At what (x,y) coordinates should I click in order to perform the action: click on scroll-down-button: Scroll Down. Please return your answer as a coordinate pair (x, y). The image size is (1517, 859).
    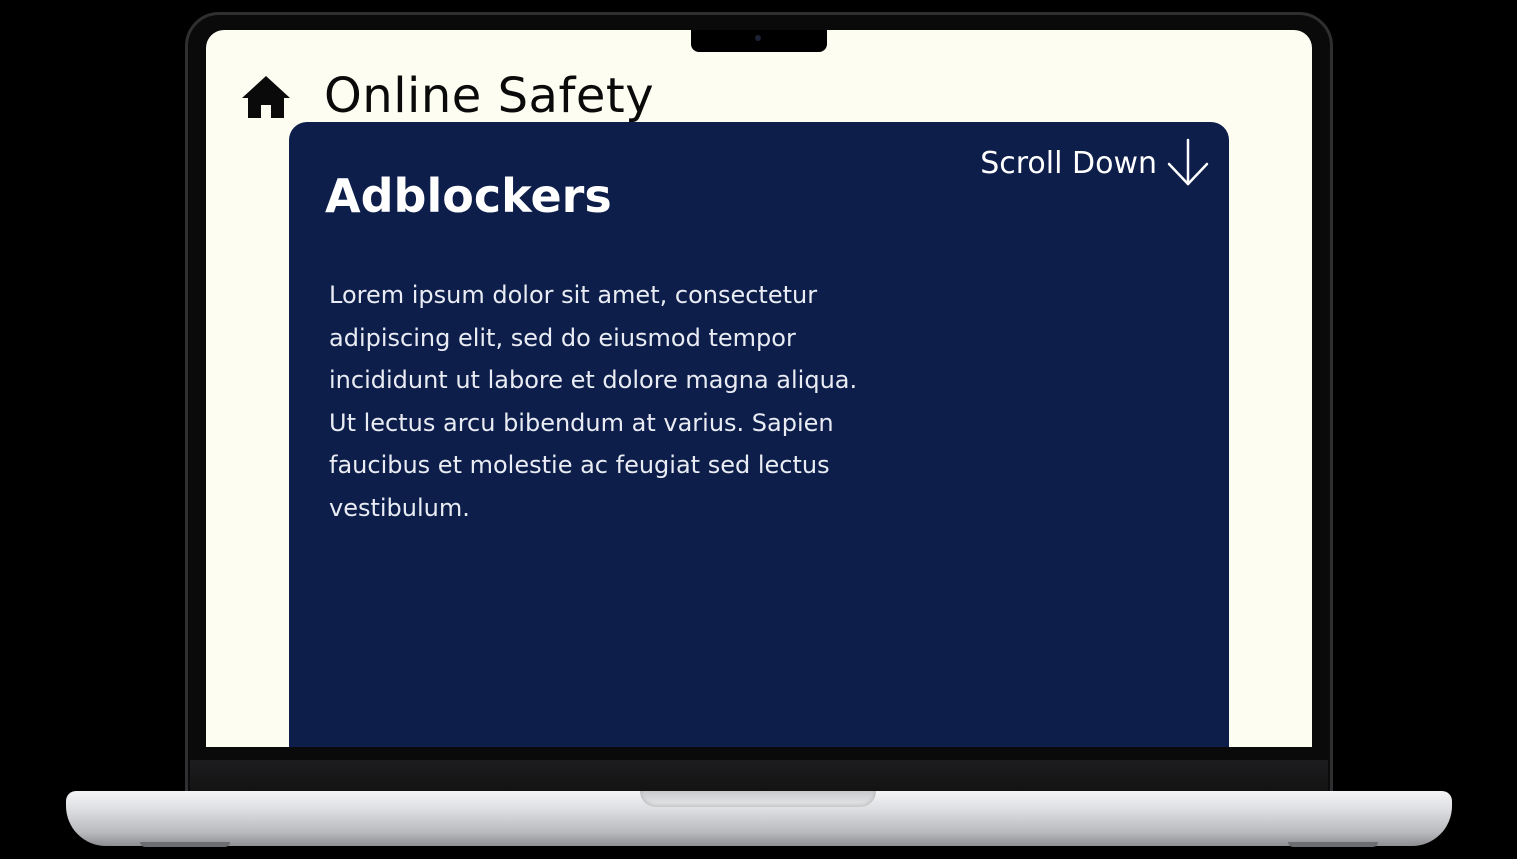
    Looking at the image, I should click on (1095, 163).